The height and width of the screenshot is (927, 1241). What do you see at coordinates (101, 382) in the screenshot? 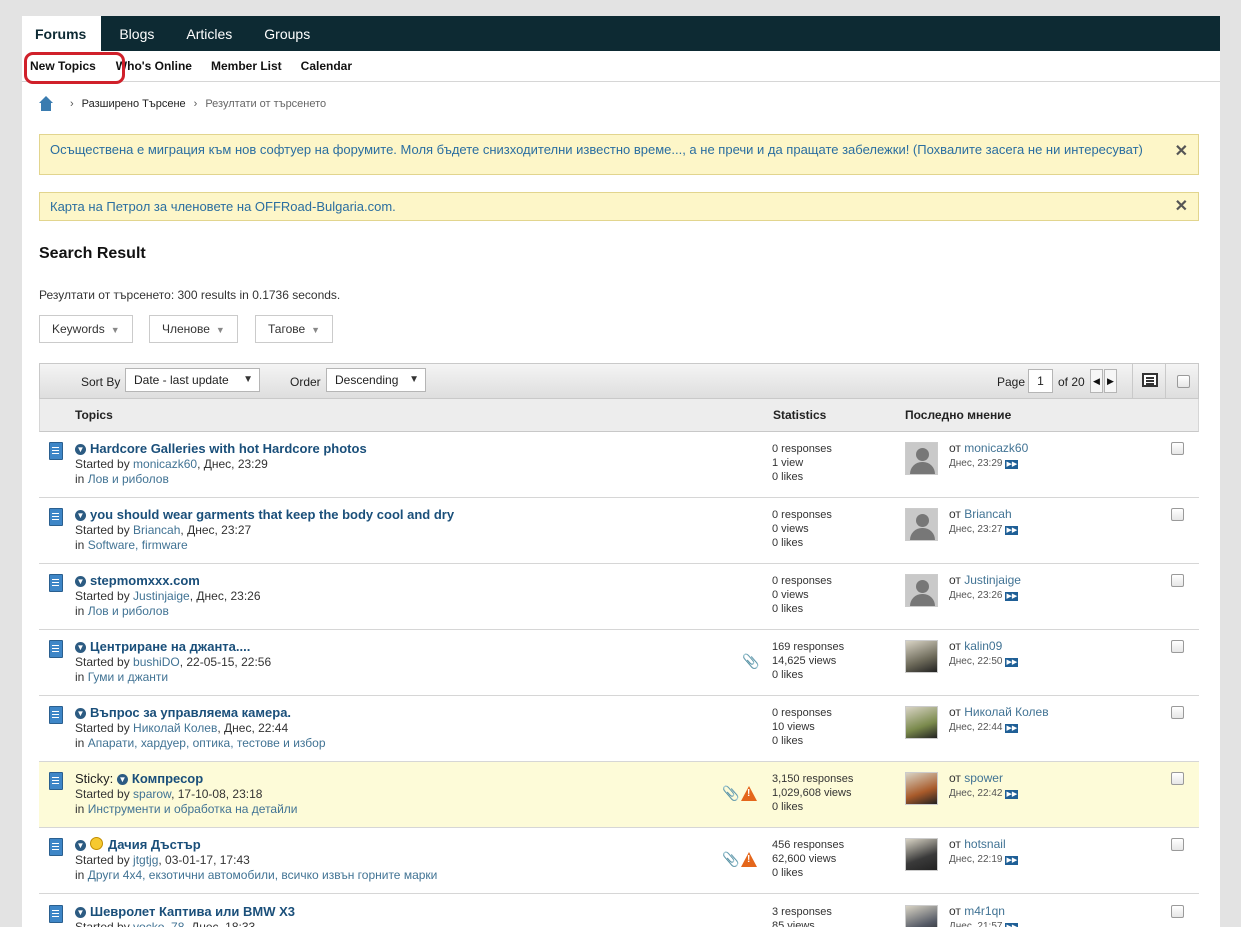
I see `sort-by-label: Sort By` at bounding box center [101, 382].